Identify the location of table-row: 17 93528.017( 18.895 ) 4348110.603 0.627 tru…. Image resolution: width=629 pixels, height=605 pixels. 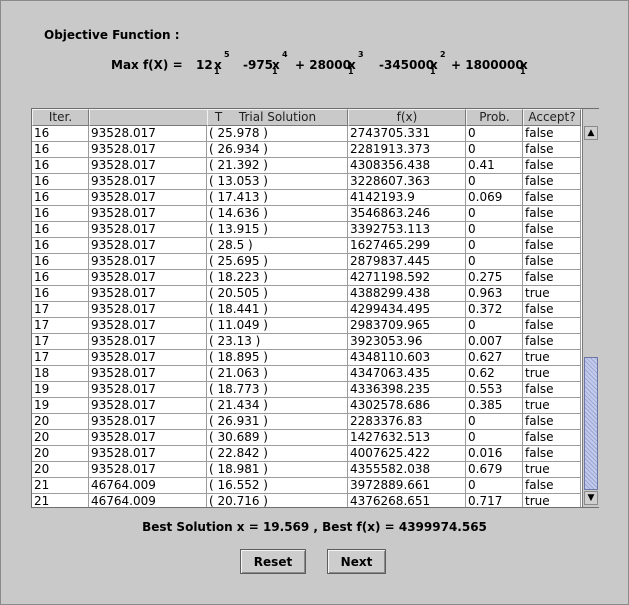
(306, 358).